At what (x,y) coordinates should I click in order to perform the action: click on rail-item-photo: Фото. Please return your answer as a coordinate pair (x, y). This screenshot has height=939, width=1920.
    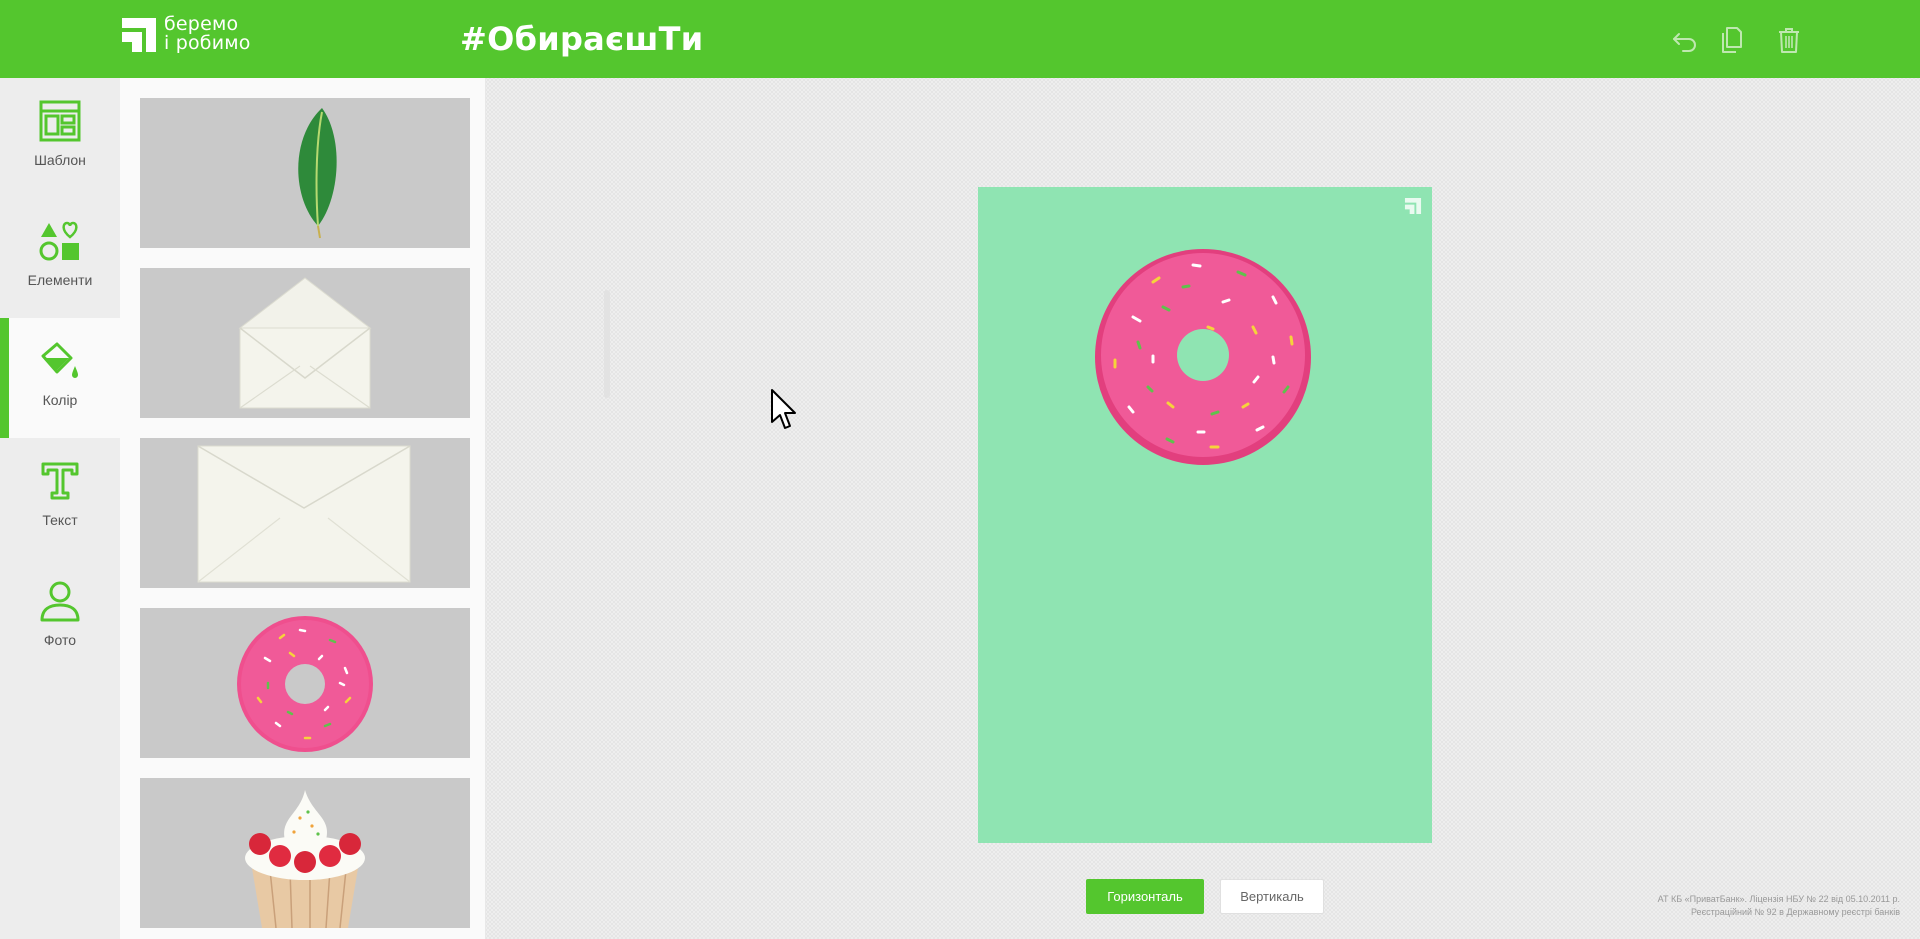
    Looking at the image, I should click on (60, 618).